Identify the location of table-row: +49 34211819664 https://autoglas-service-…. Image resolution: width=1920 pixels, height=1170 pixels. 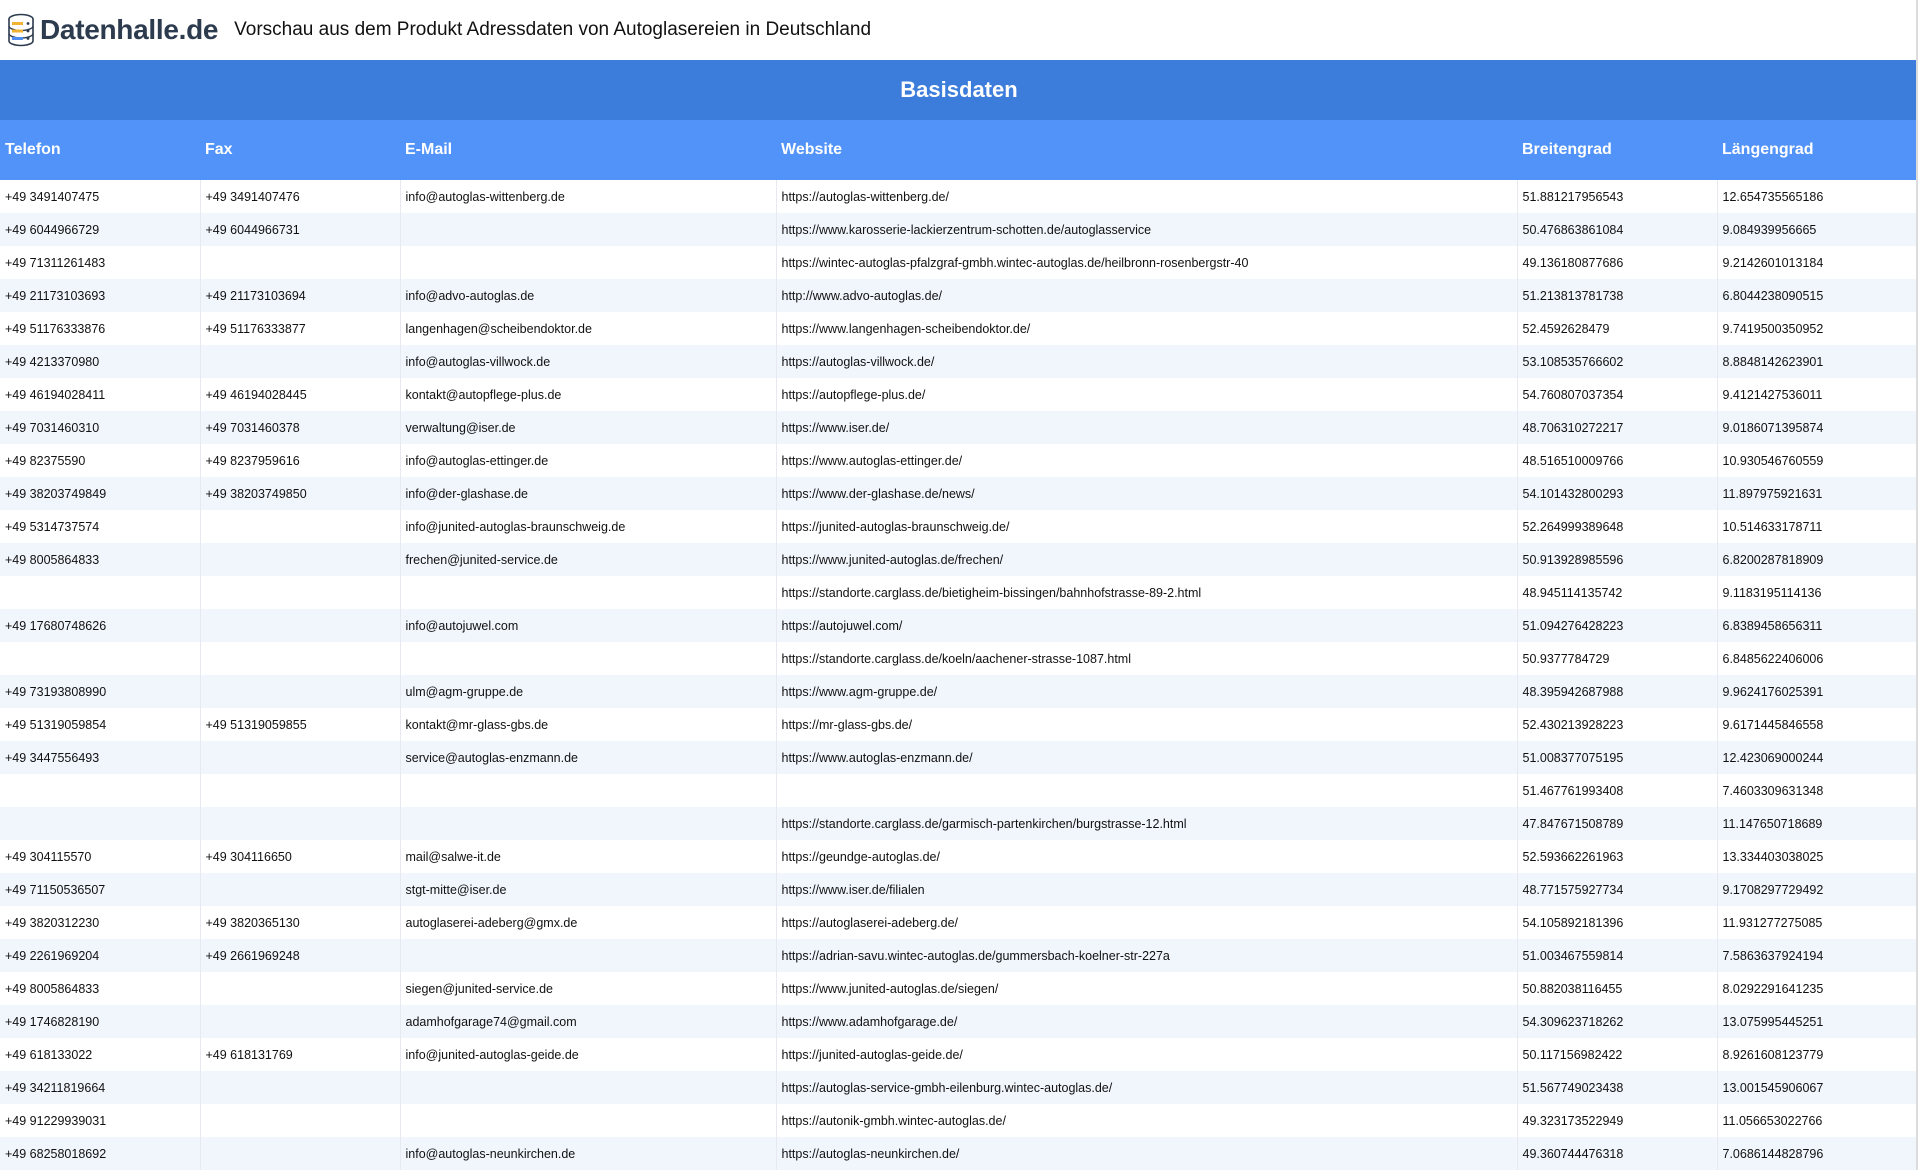
(959, 1087).